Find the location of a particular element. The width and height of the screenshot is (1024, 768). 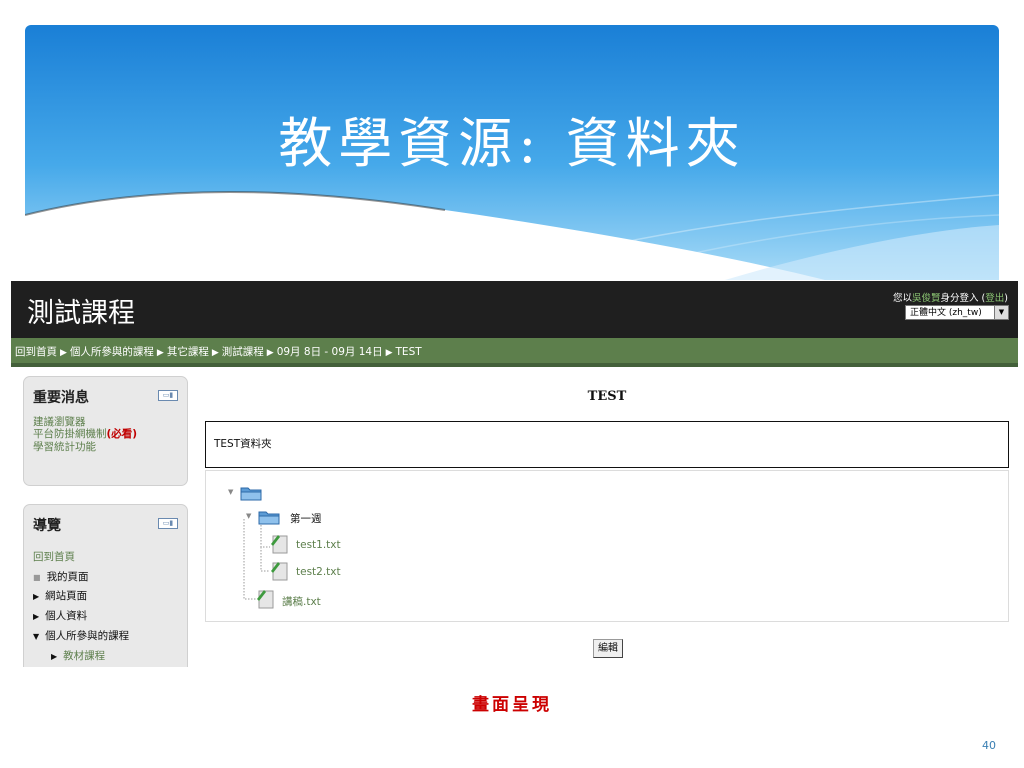

edit-button: 編輯 is located at coordinates (608, 648).